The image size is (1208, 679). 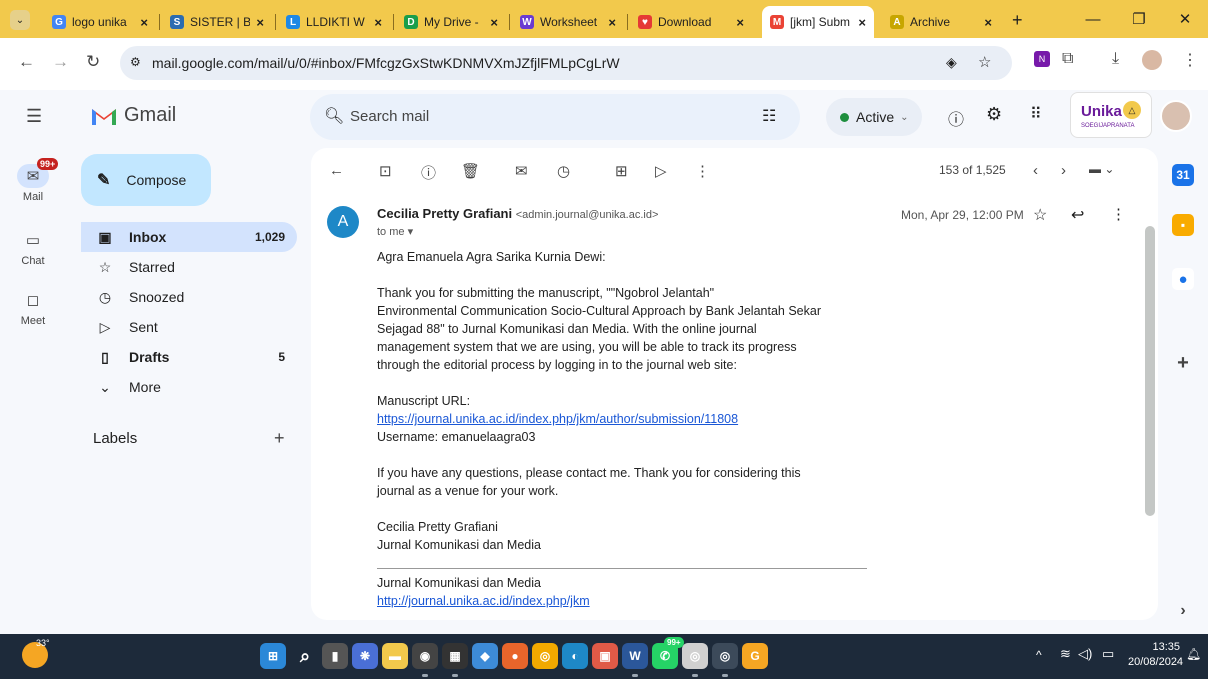 I want to click on nav-item-snoozed: ◷ Snoozed, so click(x=189, y=297).